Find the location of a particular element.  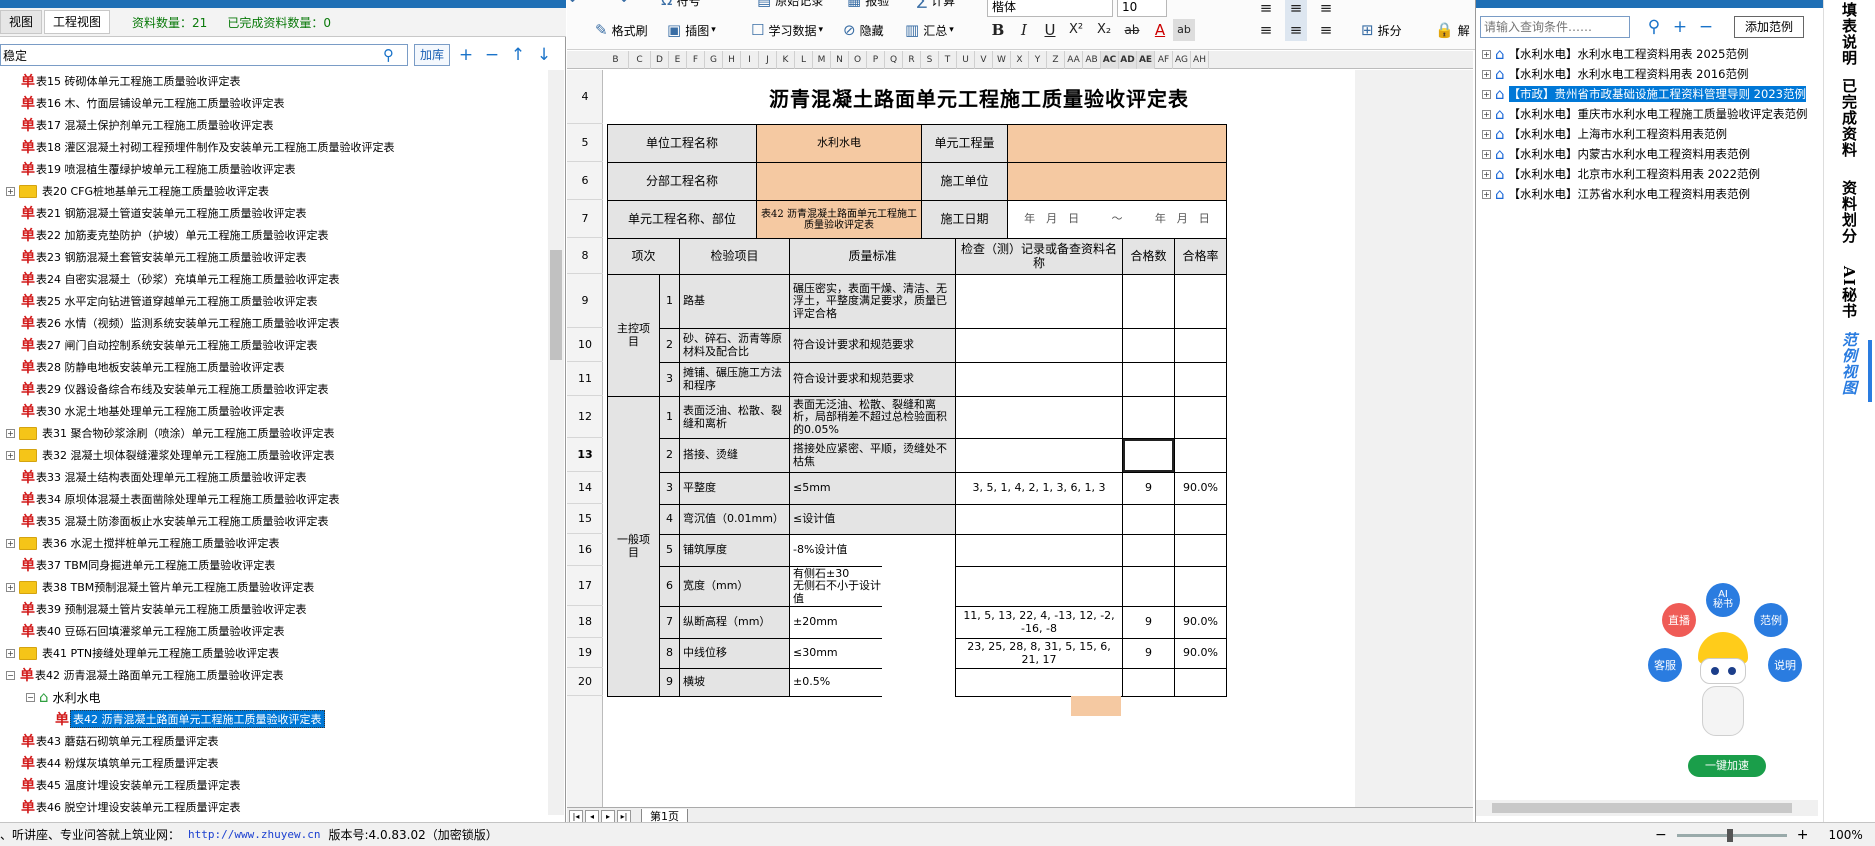

column-header-cell: T is located at coordinates (948, 60).